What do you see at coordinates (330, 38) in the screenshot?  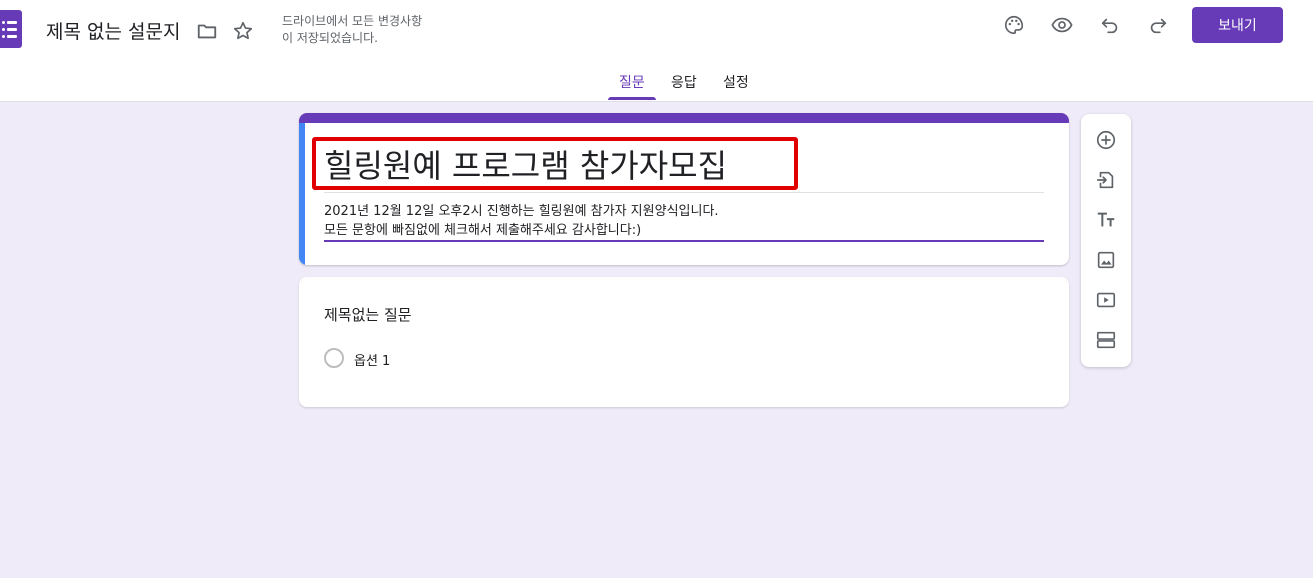 I see `save-status-line-2: 이 저장되었습니다.` at bounding box center [330, 38].